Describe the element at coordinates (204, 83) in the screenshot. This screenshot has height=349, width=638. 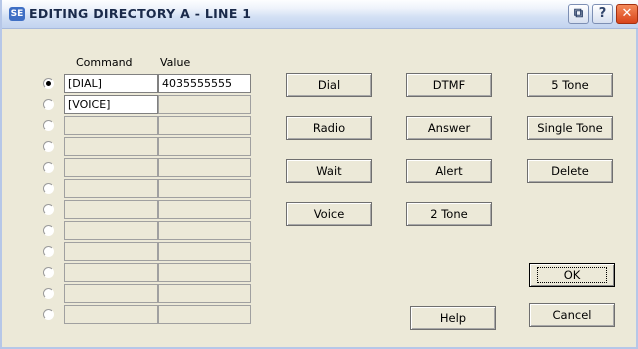
I see `value-cell: 4035555555` at that location.